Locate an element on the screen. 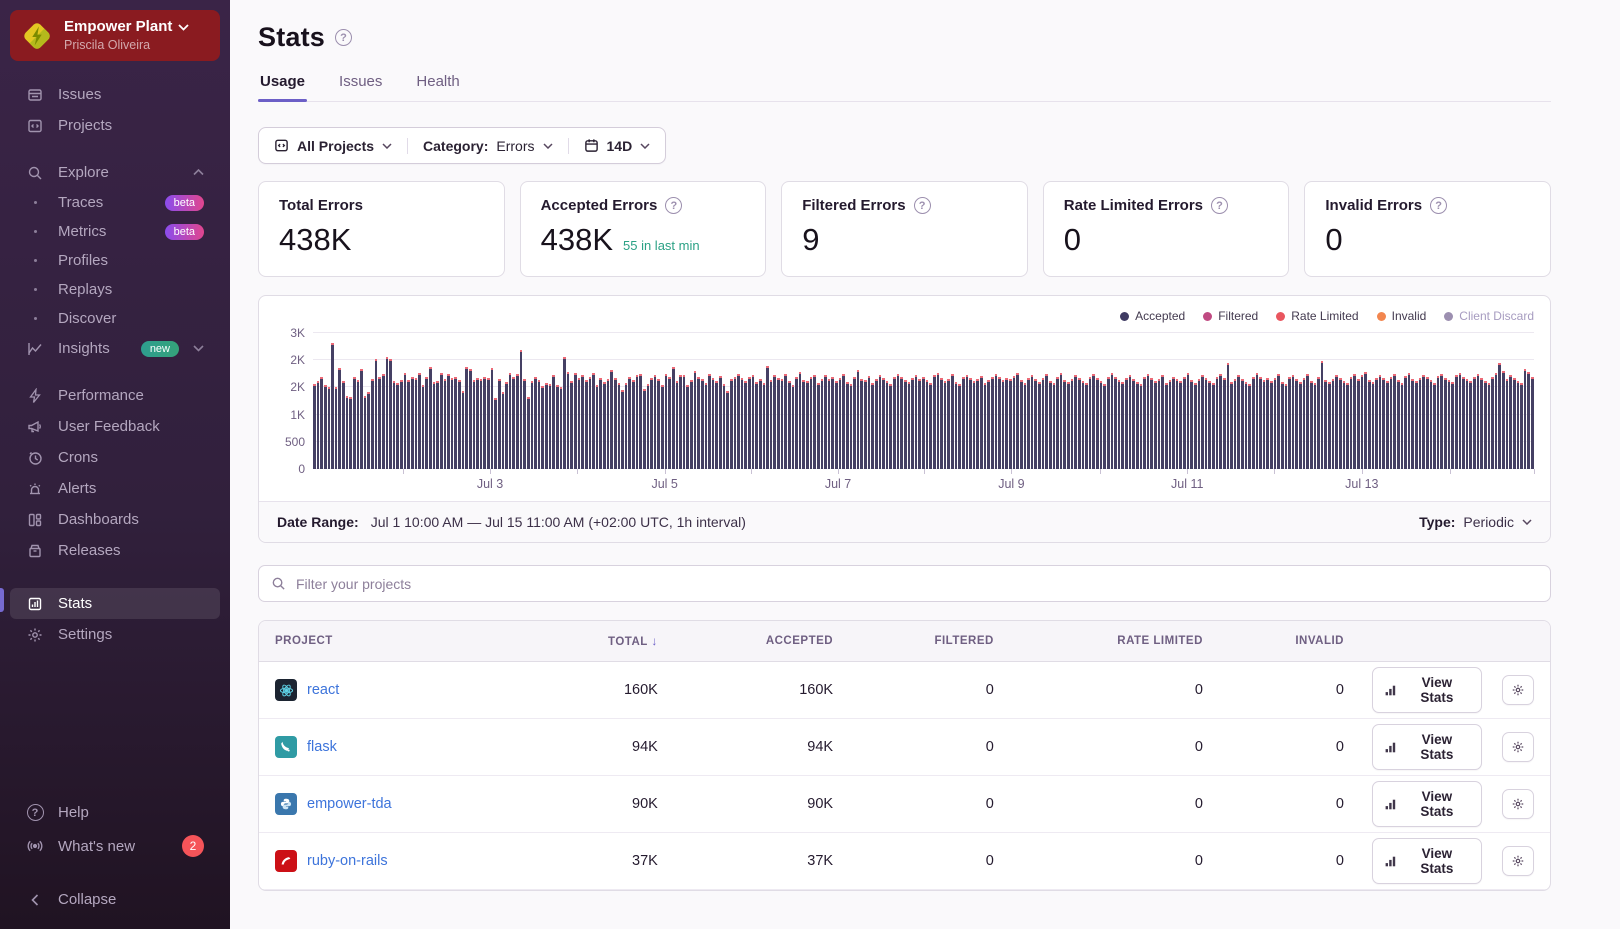  legend-dot is located at coordinates (1208, 316).